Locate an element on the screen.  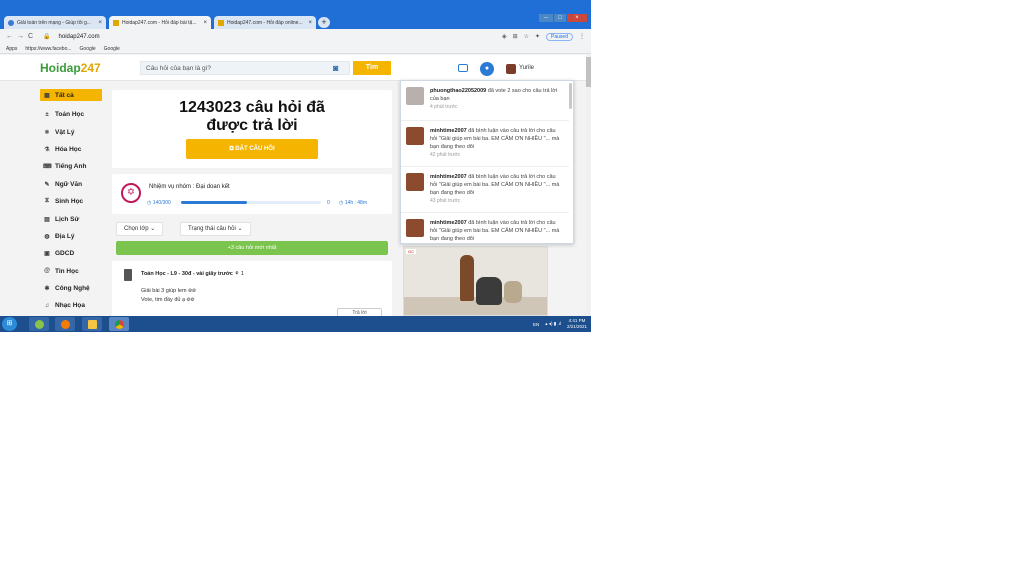
book-icon: ▤ is located at coordinates (47, 219).